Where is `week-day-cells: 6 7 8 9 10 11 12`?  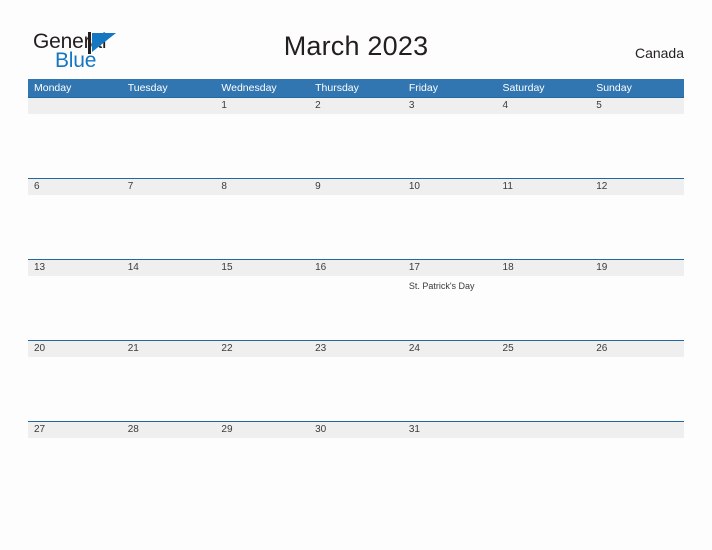 week-day-cells: 6 7 8 9 10 11 12 is located at coordinates (356, 218).